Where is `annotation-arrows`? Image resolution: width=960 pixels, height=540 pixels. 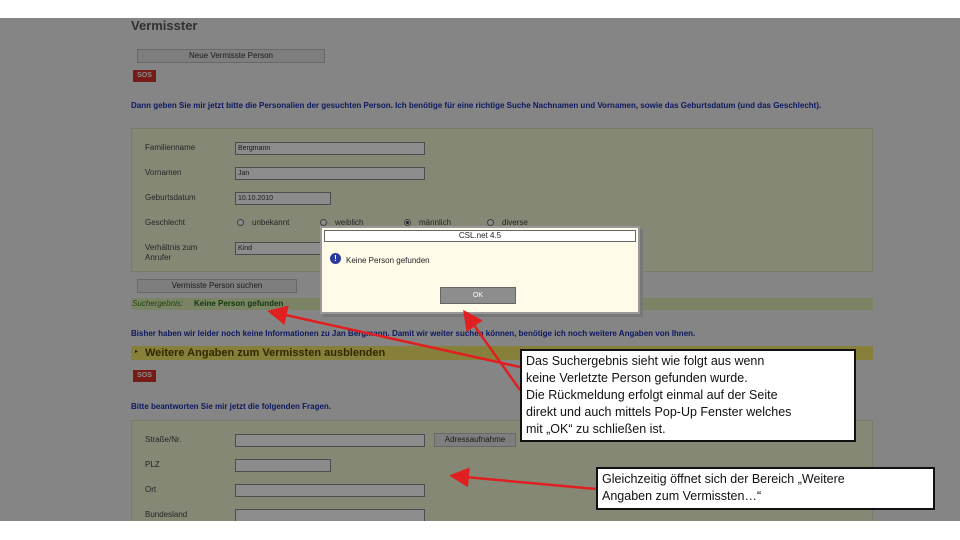
annotation-arrows is located at coordinates (432, 398).